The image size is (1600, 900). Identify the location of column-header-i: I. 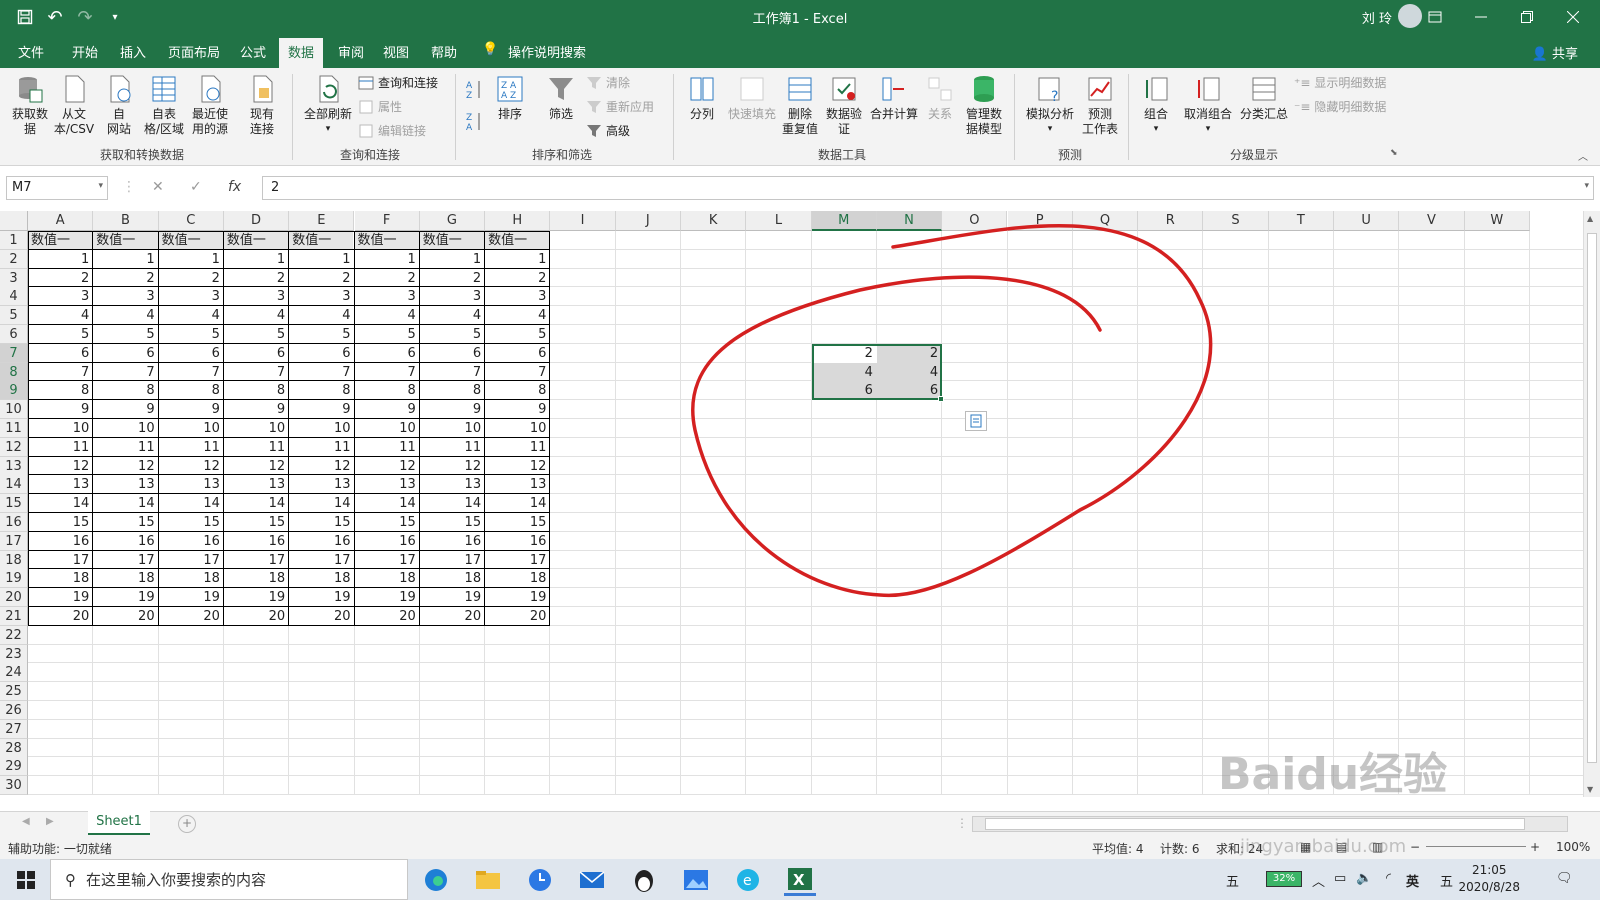
(583, 221).